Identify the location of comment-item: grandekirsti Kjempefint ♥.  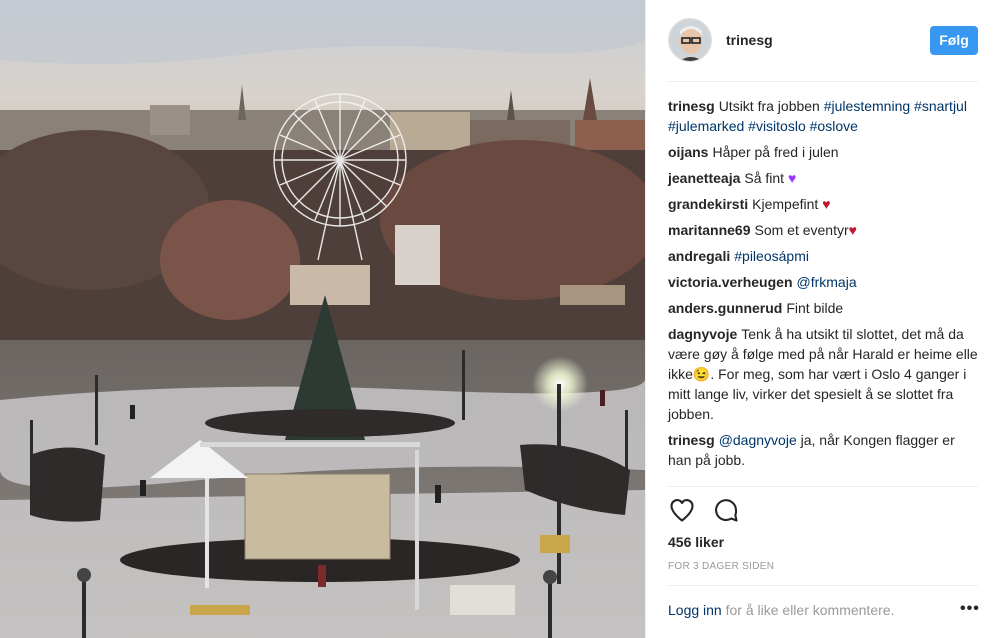
(823, 204).